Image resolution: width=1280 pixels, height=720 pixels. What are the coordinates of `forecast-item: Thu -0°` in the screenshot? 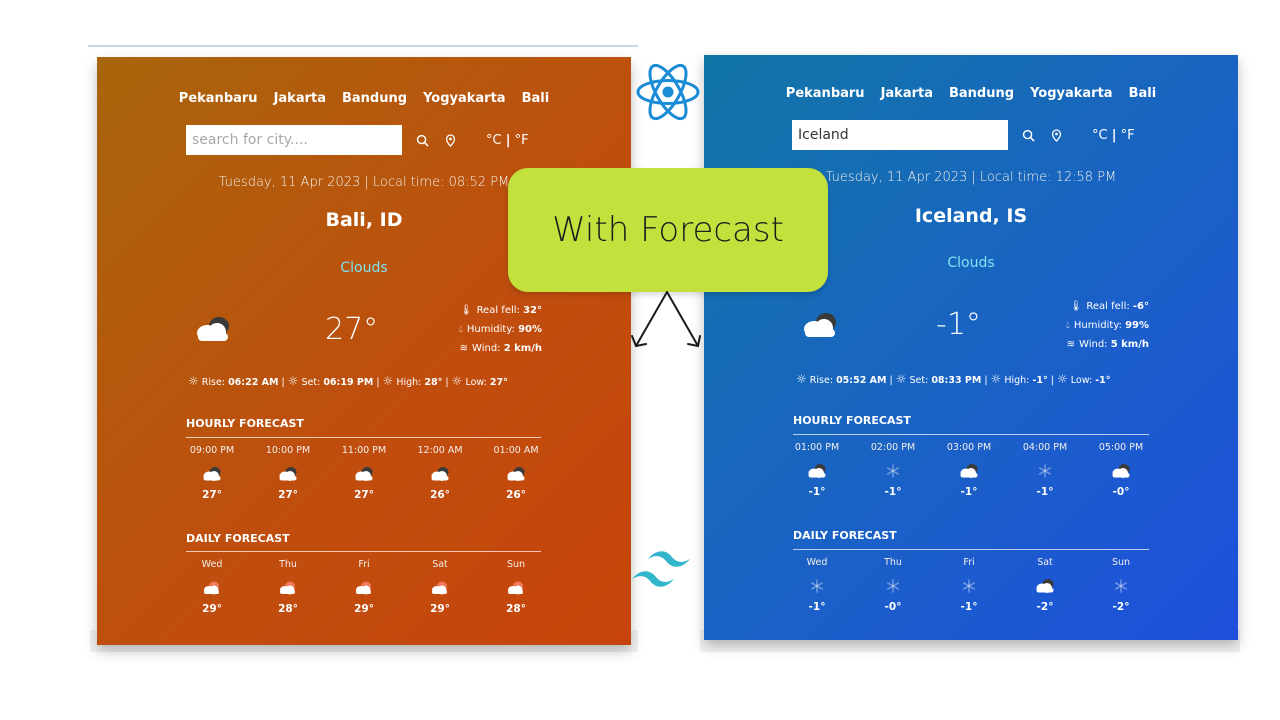 It's located at (893, 585).